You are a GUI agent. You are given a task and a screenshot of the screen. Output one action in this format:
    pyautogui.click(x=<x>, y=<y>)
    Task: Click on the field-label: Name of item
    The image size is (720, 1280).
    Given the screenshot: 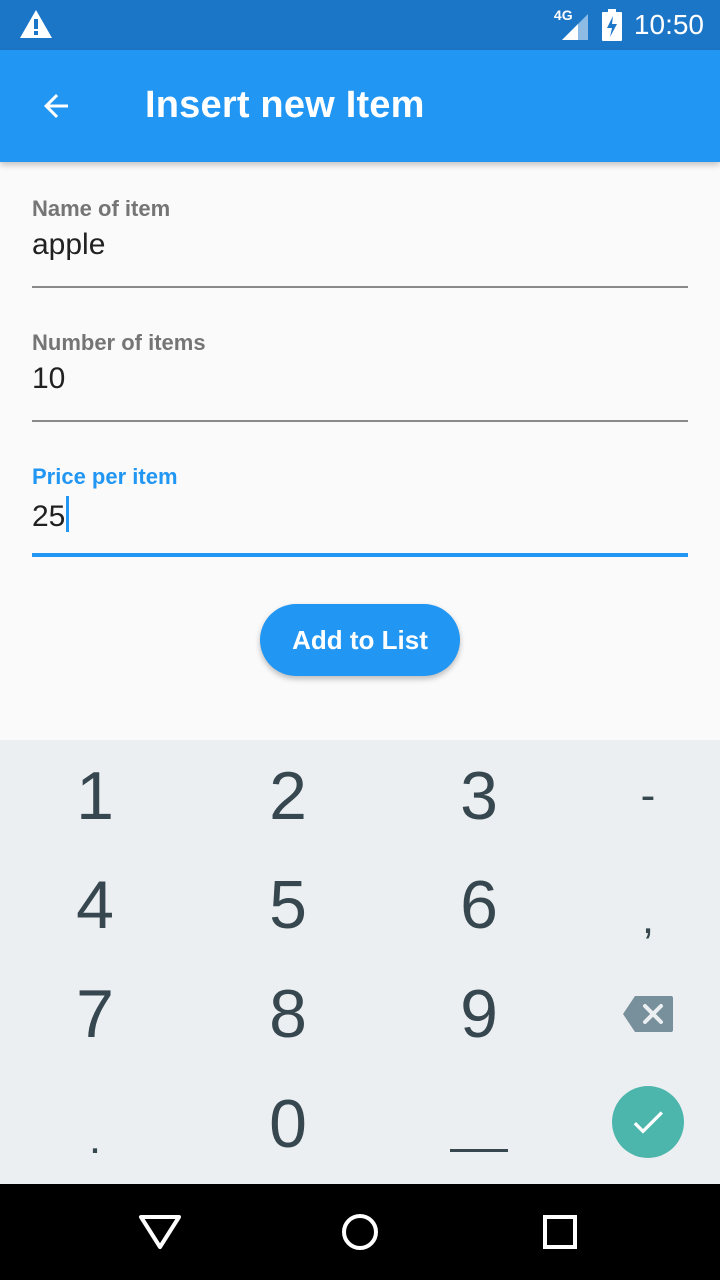 What is the action you would take?
    pyautogui.click(x=101, y=208)
    